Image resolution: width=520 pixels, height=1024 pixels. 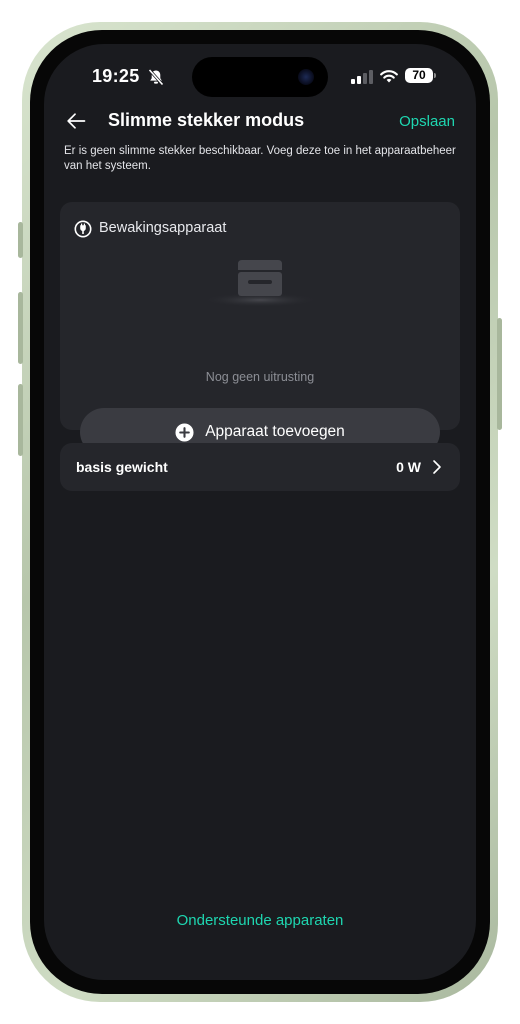 I want to click on camera-icon, so click(x=306, y=77).